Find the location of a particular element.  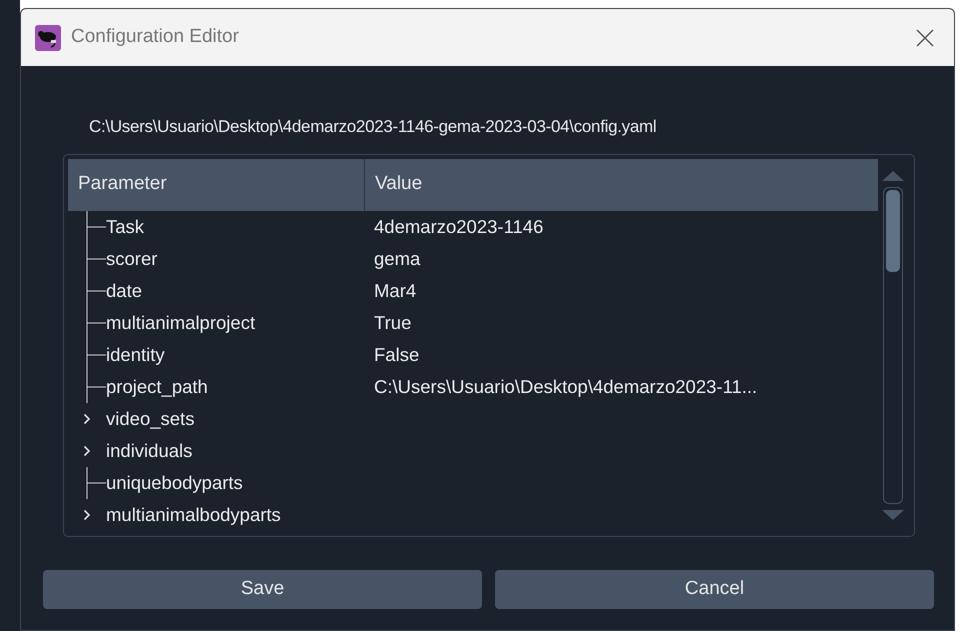

parameter-name: project_path is located at coordinates (157, 386).